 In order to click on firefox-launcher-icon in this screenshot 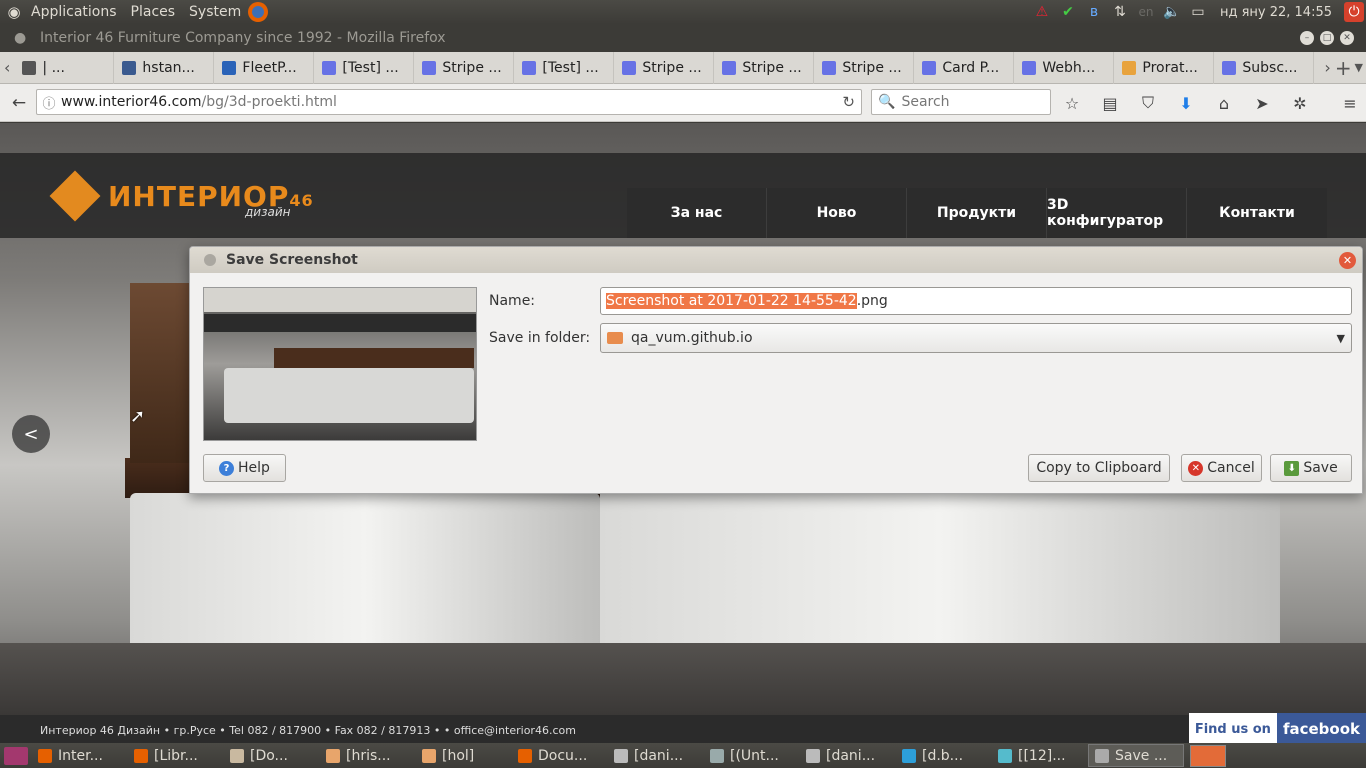, I will do `click(258, 12)`.